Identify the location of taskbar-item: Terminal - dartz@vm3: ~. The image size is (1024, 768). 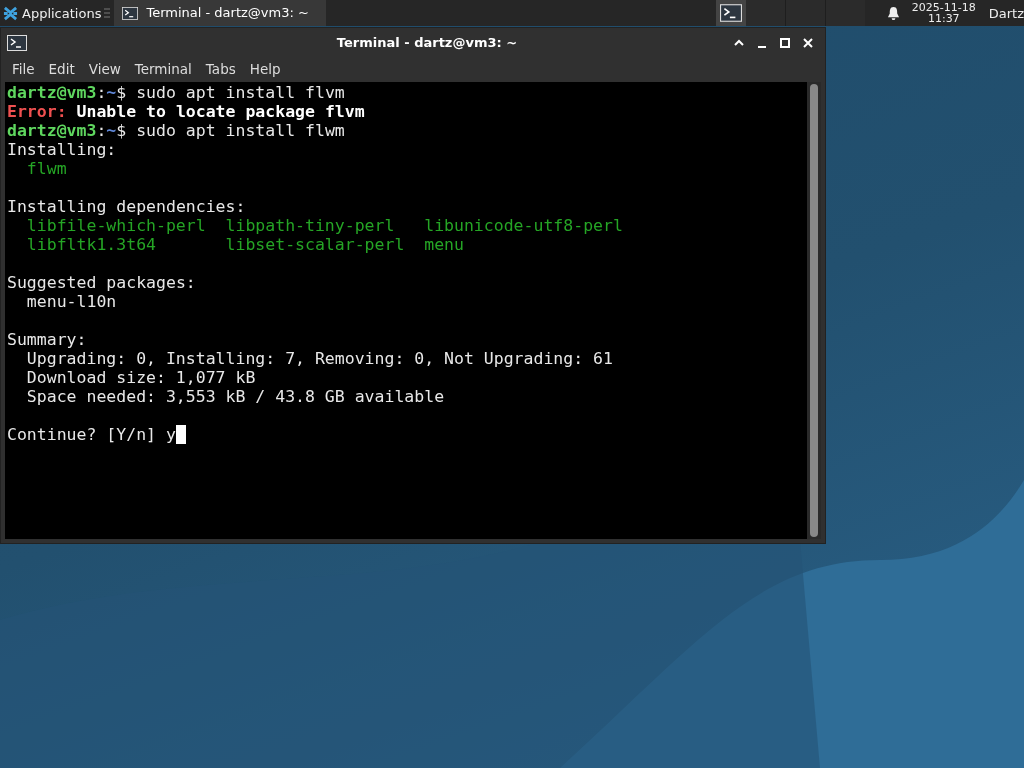
(220, 13).